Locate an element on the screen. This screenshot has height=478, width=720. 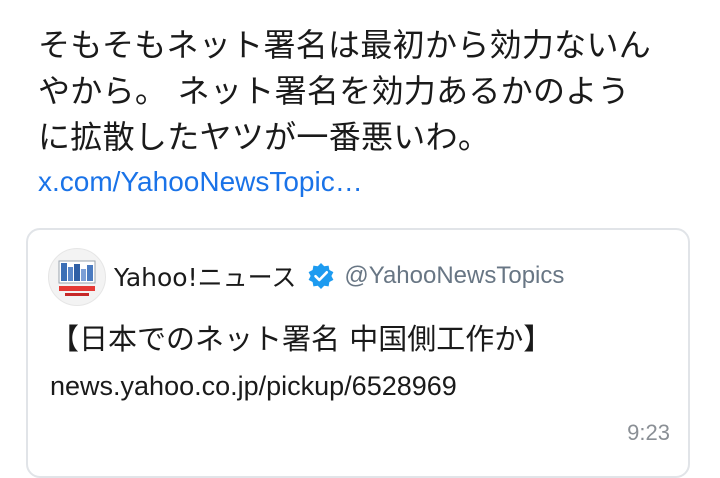
verified-badge-icon is located at coordinates (321, 276).